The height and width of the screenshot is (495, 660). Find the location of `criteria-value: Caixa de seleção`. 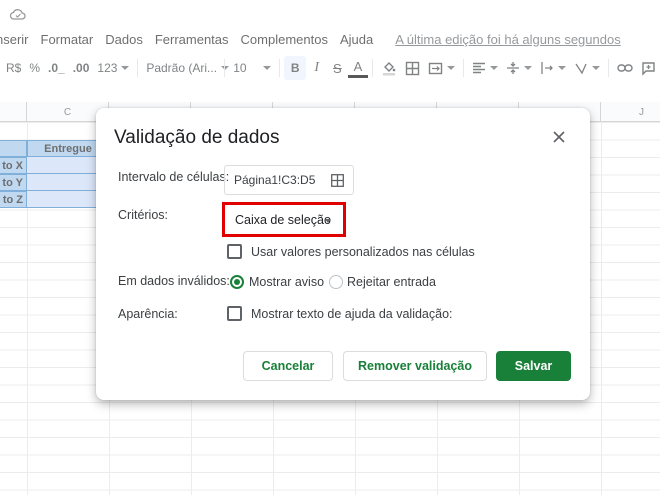

criteria-value: Caixa de seleção is located at coordinates (283, 219).